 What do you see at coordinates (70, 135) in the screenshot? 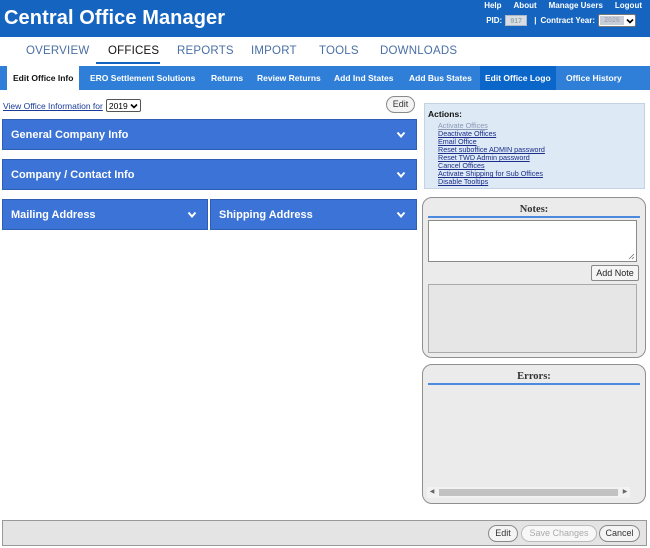
I see `section-title: General Company Info` at bounding box center [70, 135].